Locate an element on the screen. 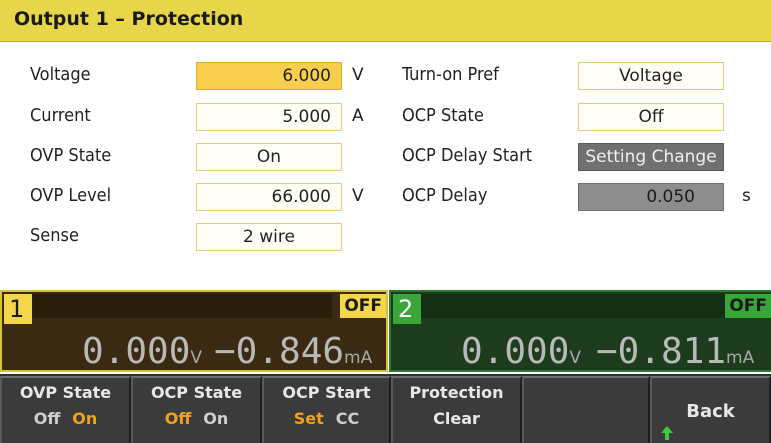 This screenshot has height=443, width=771. blank-softkey is located at coordinates (586, 409).